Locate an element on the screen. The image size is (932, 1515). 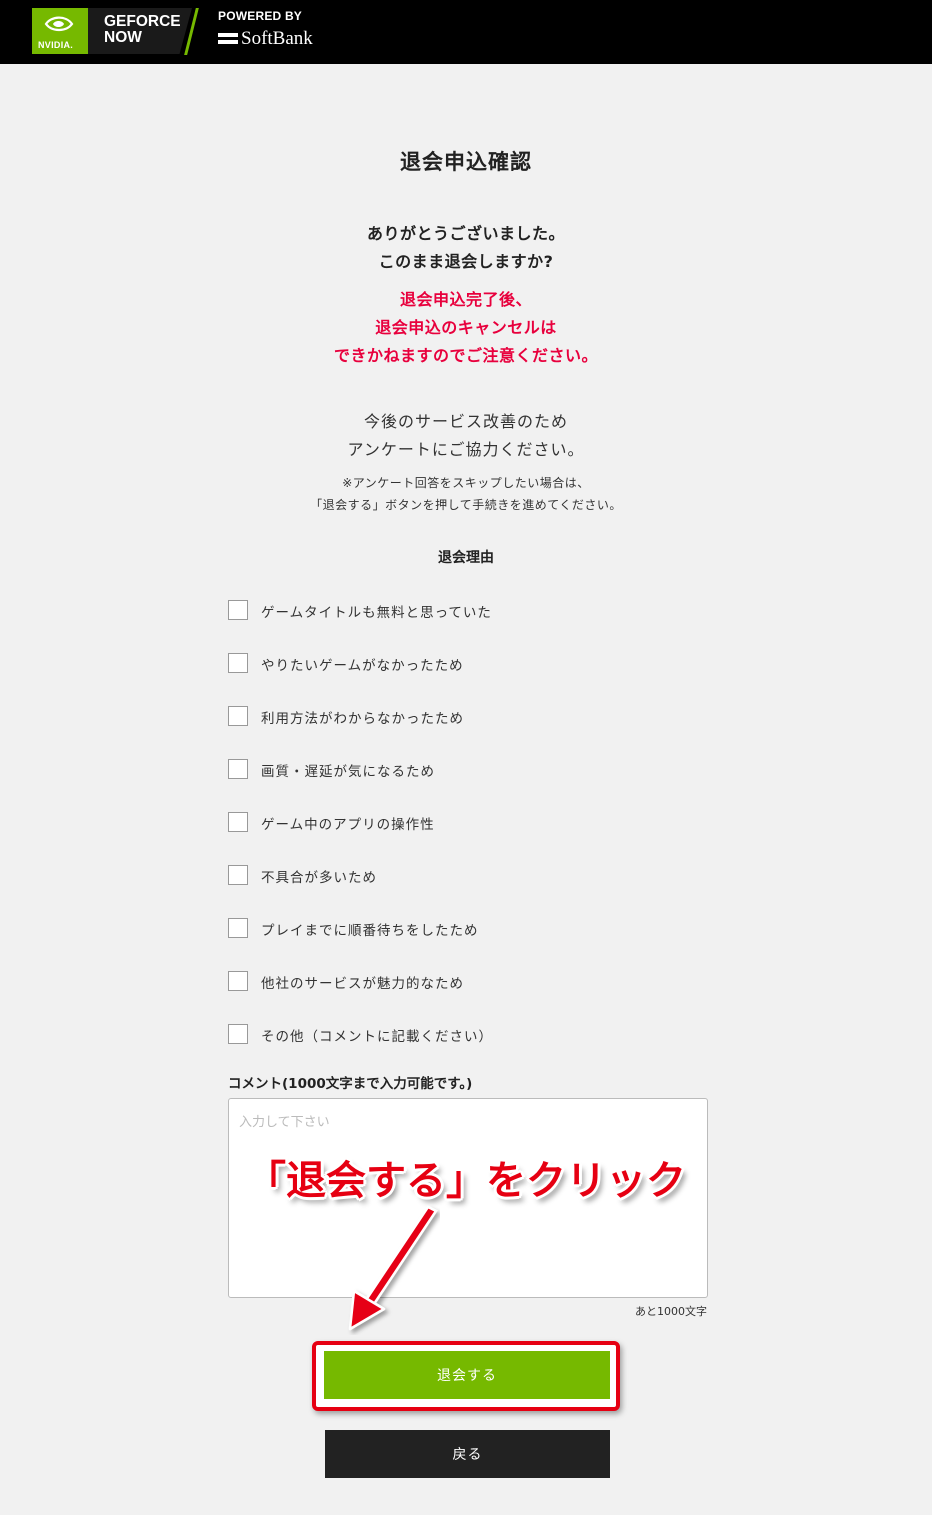
nvidia-eye-icon is located at coordinates (59, 24).